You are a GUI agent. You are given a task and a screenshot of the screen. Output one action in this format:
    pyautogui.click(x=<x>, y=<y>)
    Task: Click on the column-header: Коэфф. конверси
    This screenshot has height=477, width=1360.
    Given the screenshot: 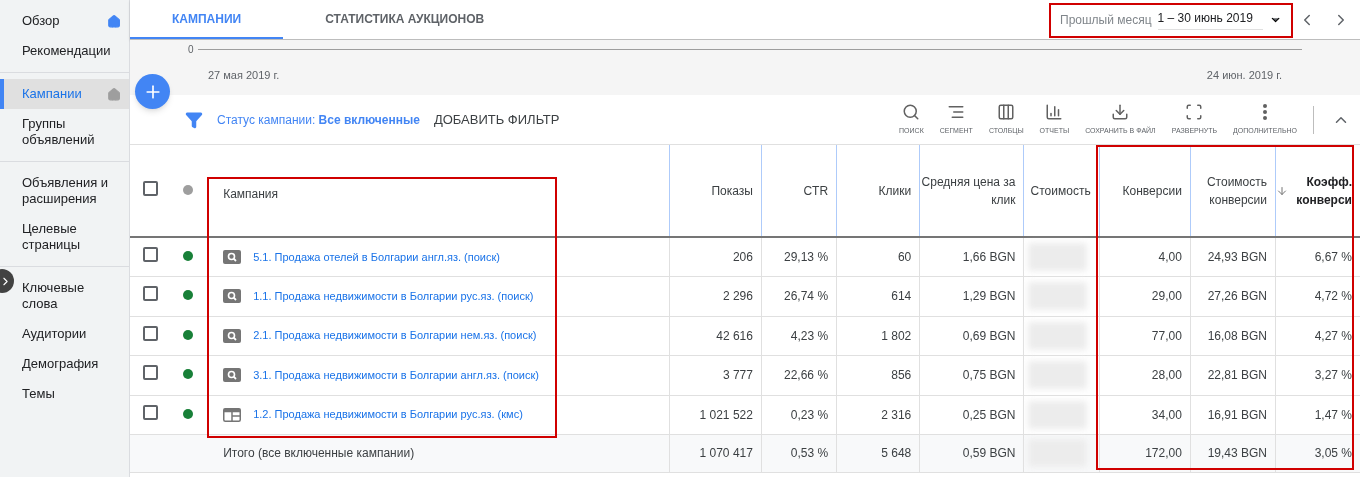 What is the action you would take?
    pyautogui.click(x=1314, y=190)
    